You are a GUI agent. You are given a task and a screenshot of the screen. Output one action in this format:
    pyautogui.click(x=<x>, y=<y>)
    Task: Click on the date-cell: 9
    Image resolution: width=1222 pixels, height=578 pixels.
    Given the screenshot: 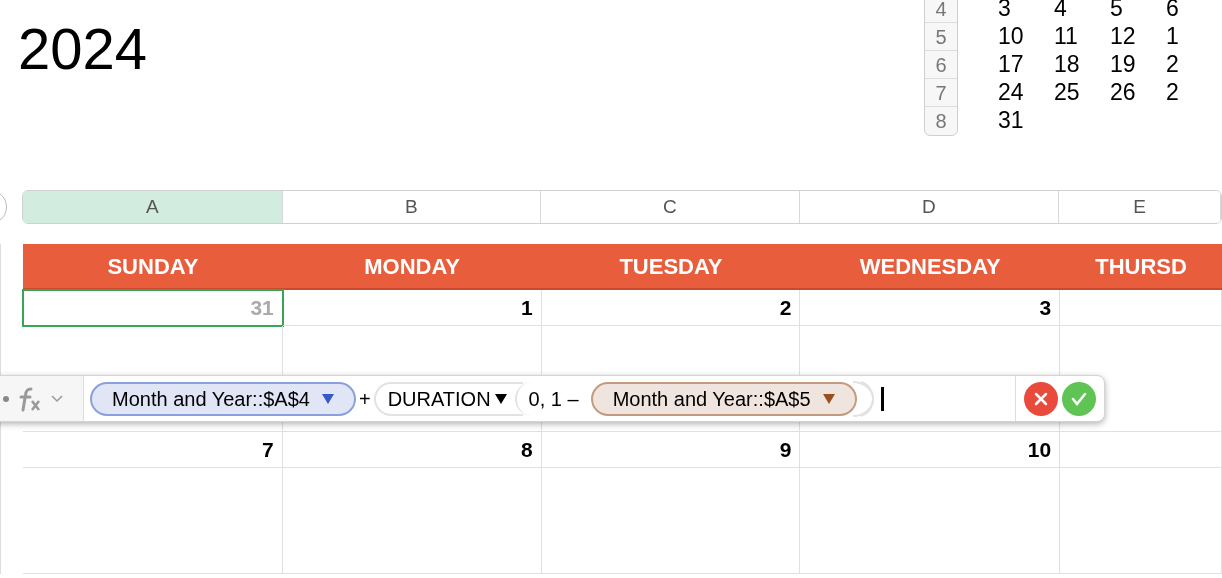 What is the action you would take?
    pyautogui.click(x=671, y=450)
    